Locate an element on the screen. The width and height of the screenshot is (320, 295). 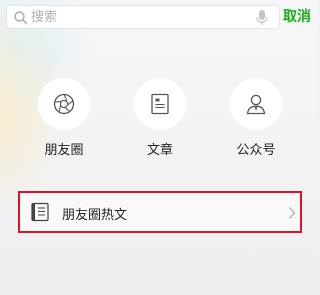
microphone-icon is located at coordinates (262, 18).